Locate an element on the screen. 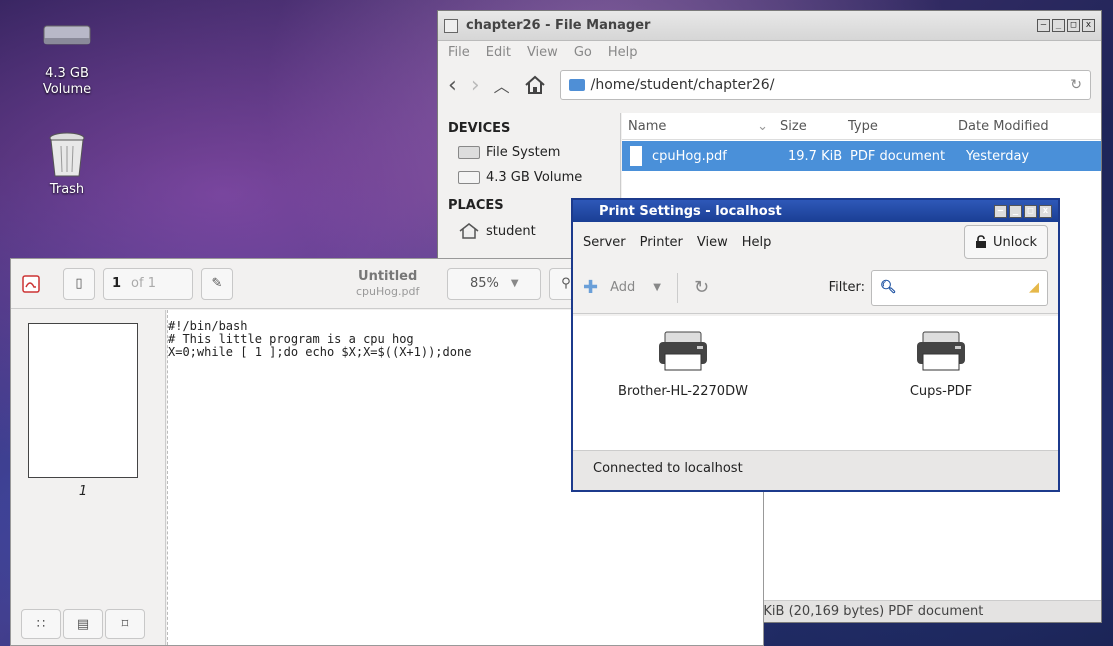 This screenshot has height=646, width=1113. document-icon: ▤ is located at coordinates (83, 624).